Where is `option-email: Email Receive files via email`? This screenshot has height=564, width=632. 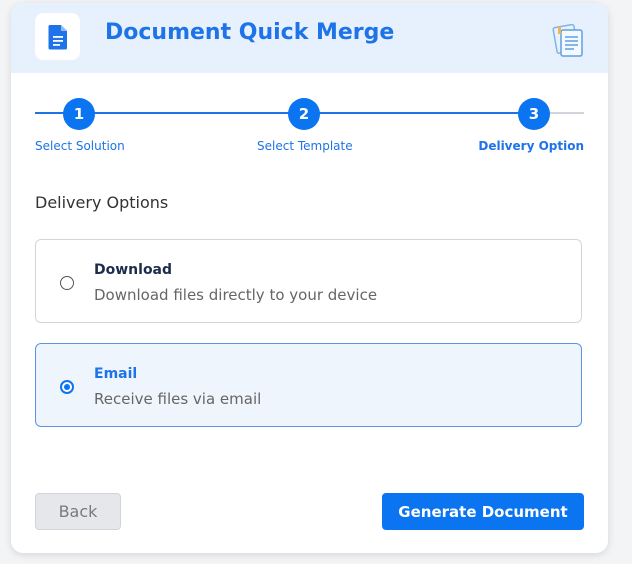
option-email: Email Receive files via email is located at coordinates (308, 385).